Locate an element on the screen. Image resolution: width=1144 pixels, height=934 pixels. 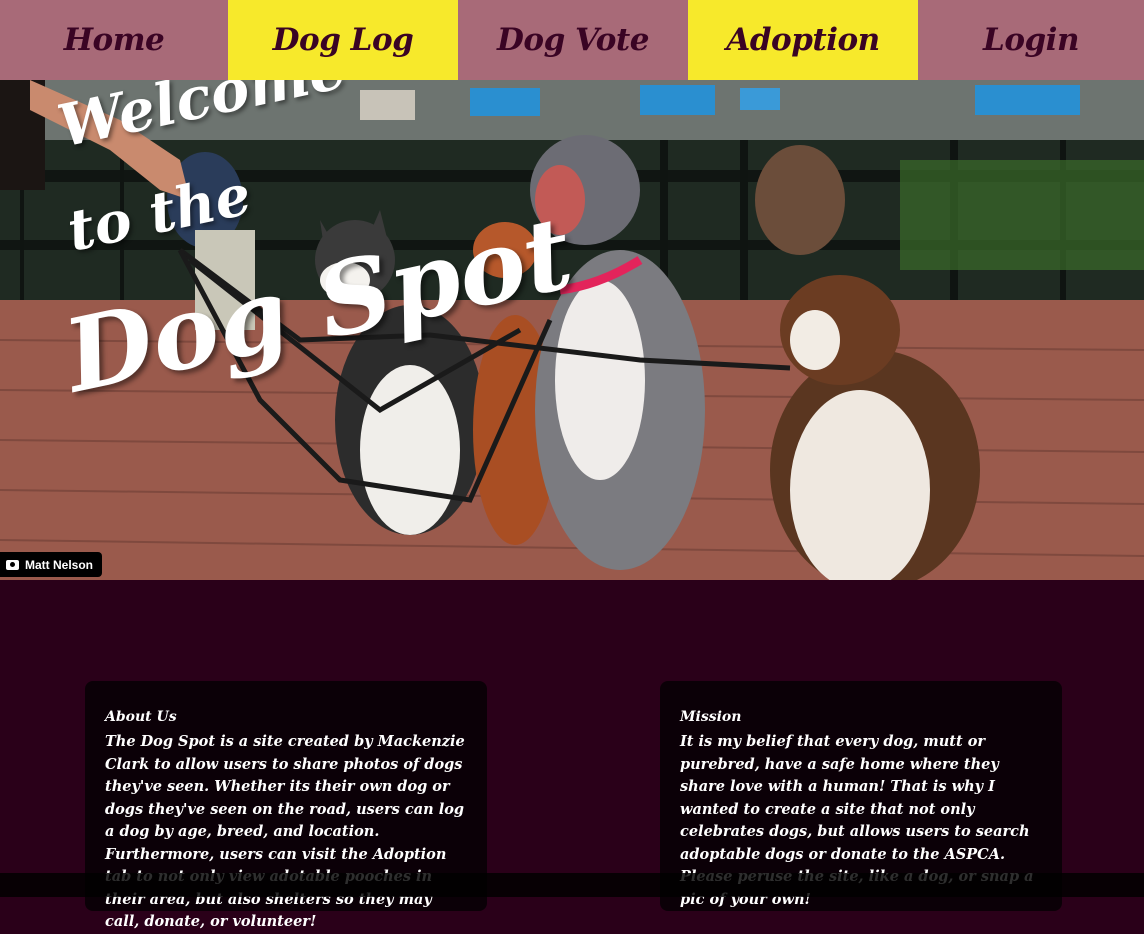
nav-dog-log-link: Dog Log is located at coordinates (343, 40).